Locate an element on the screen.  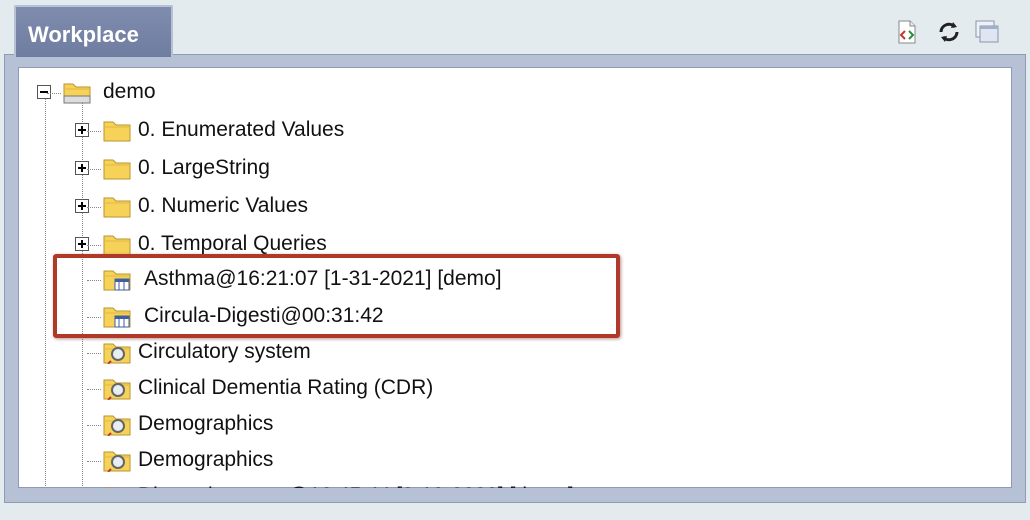
refresh-icon is located at coordinates (949, 32).